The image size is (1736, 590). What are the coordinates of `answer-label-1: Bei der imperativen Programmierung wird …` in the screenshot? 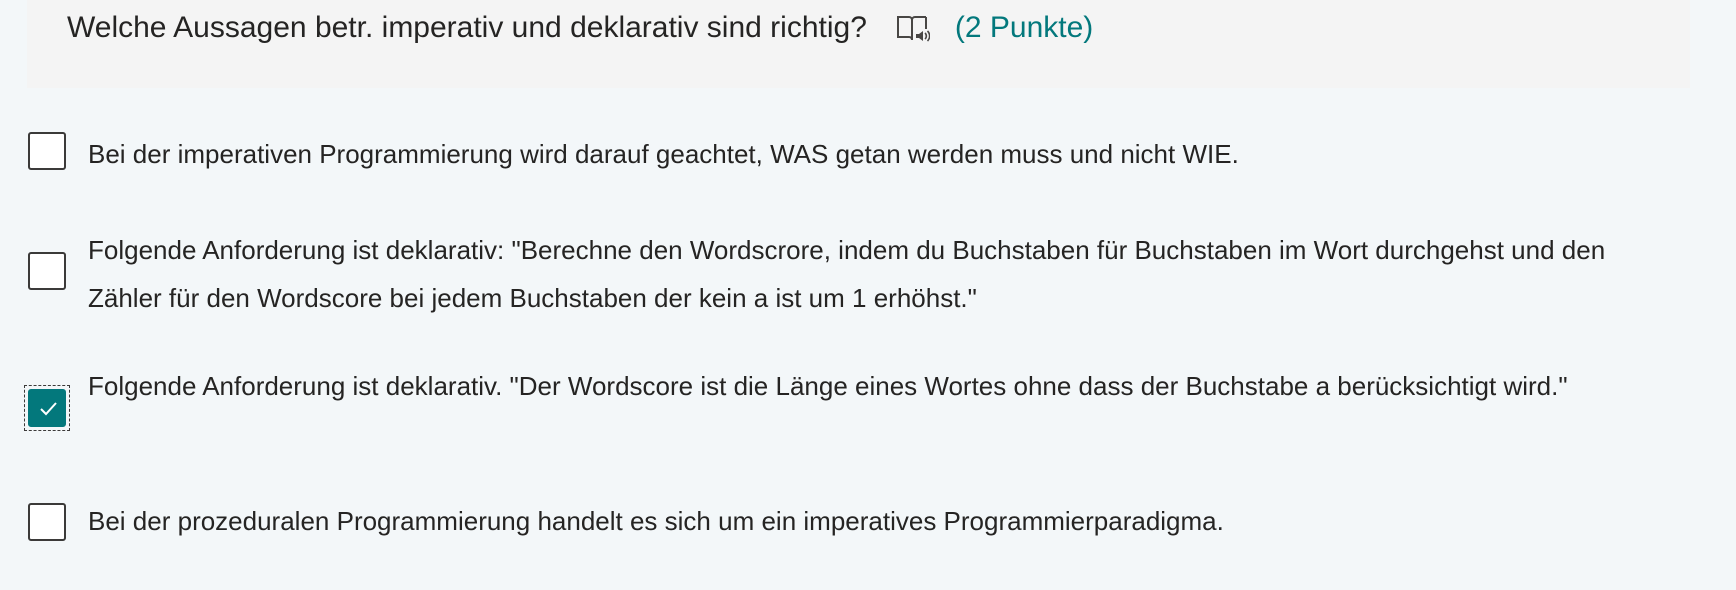 It's located at (663, 154).